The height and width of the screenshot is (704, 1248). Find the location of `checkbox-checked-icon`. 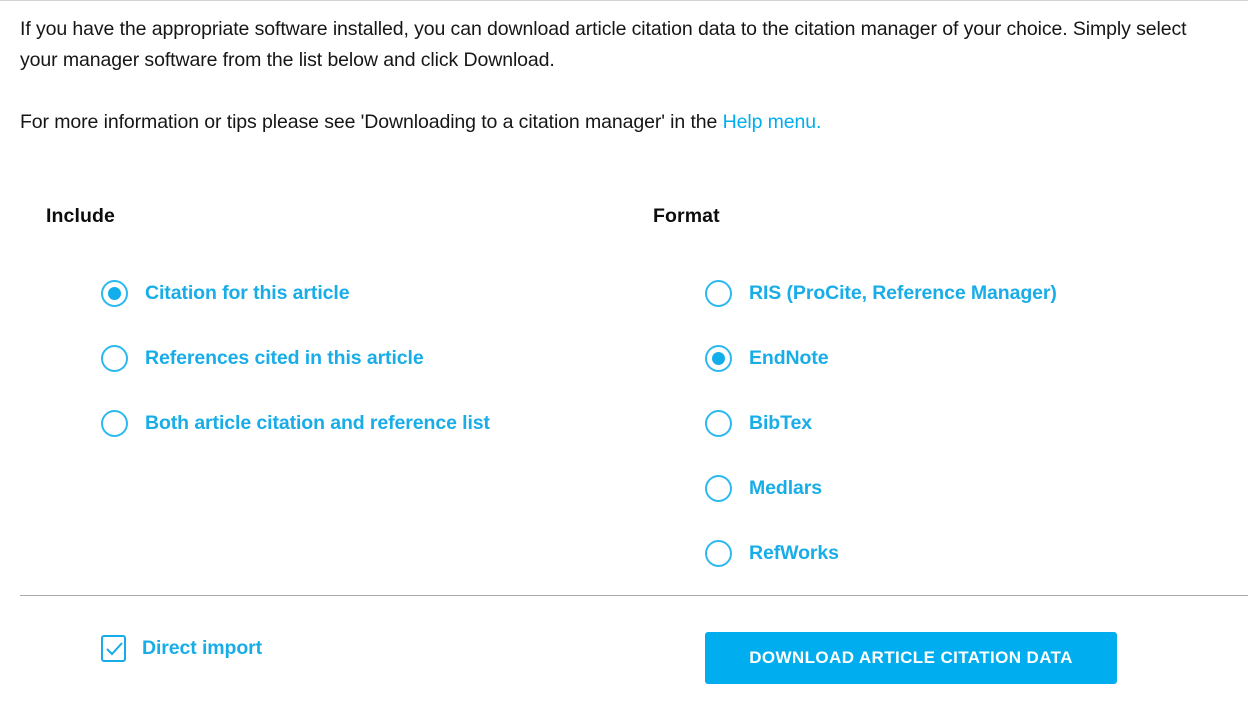

checkbox-checked-icon is located at coordinates (113, 648).